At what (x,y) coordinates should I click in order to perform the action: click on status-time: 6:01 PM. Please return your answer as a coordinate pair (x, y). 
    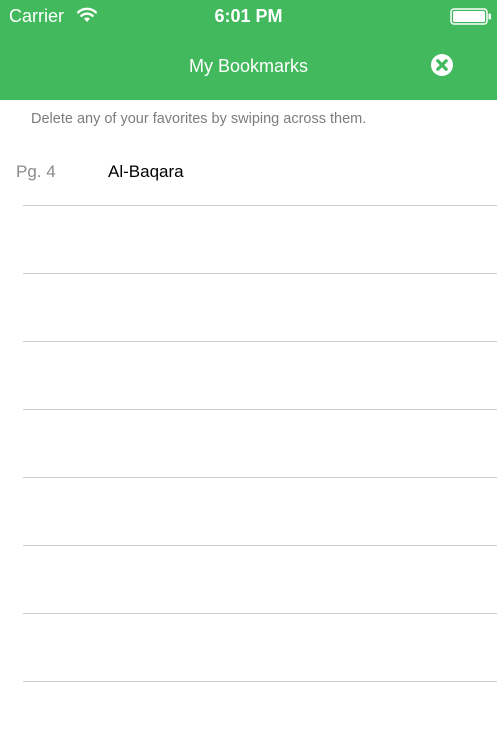
    Looking at the image, I should click on (248, 16).